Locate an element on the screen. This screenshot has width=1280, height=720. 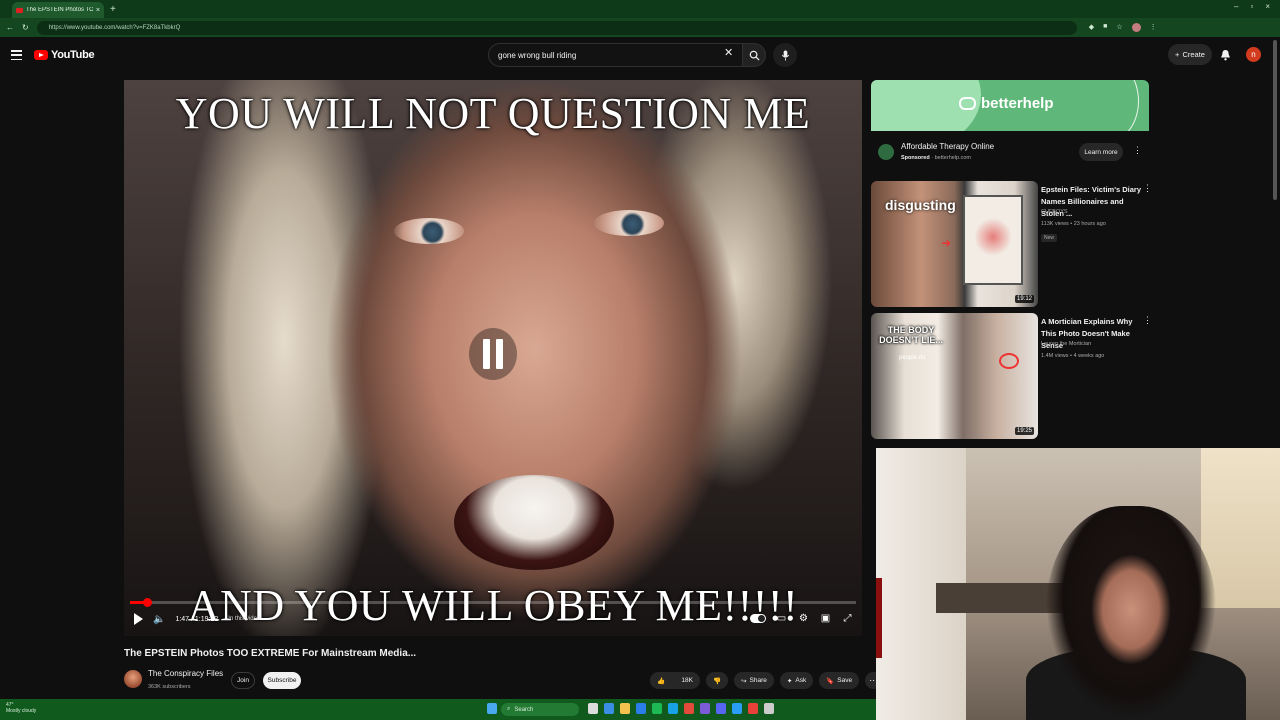
taskbar-apps is located at coordinates (681, 708).